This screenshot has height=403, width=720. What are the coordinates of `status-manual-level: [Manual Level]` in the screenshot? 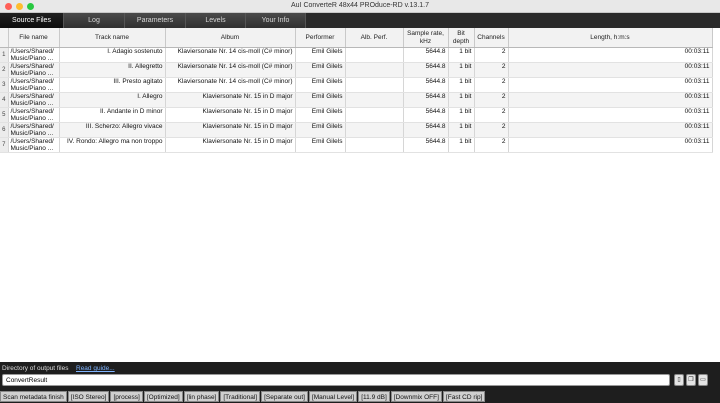 It's located at (333, 396).